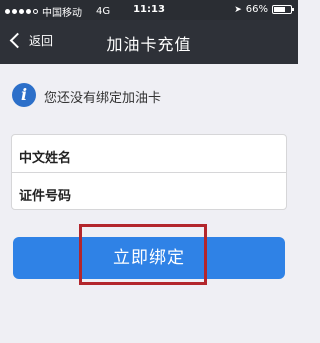 Image resolution: width=320 pixels, height=343 pixels. What do you see at coordinates (149, 258) in the screenshot?
I see `bind-now-button: 立即绑定` at bounding box center [149, 258].